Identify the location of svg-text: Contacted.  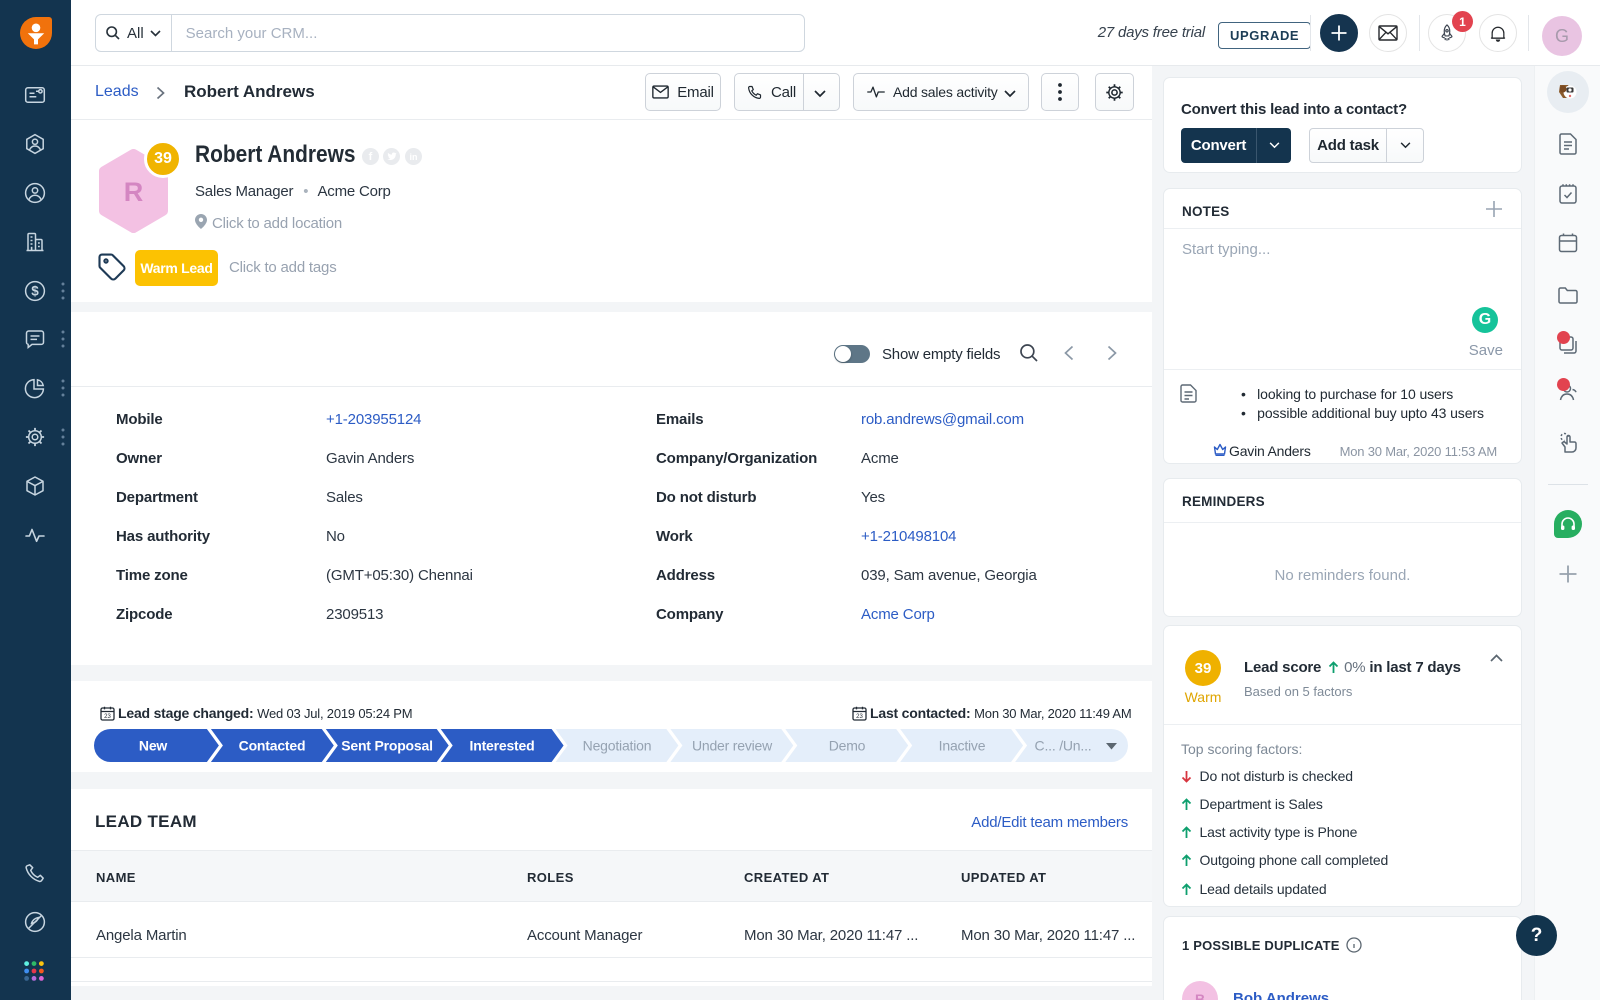
(272, 746).